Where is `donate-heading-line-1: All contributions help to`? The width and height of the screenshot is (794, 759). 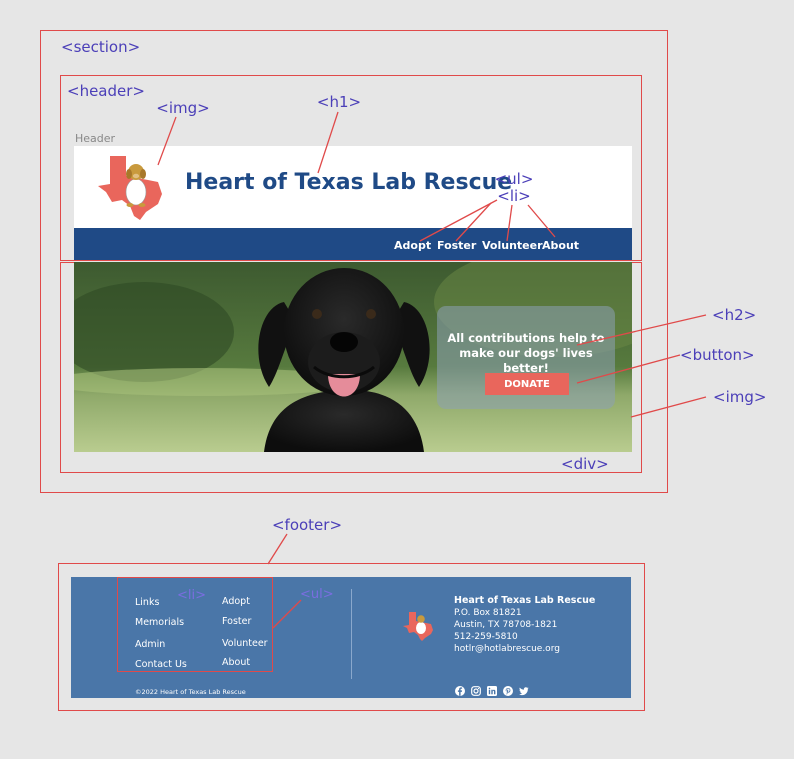
donate-heading-line-1: All contributions help to is located at coordinates (526, 338).